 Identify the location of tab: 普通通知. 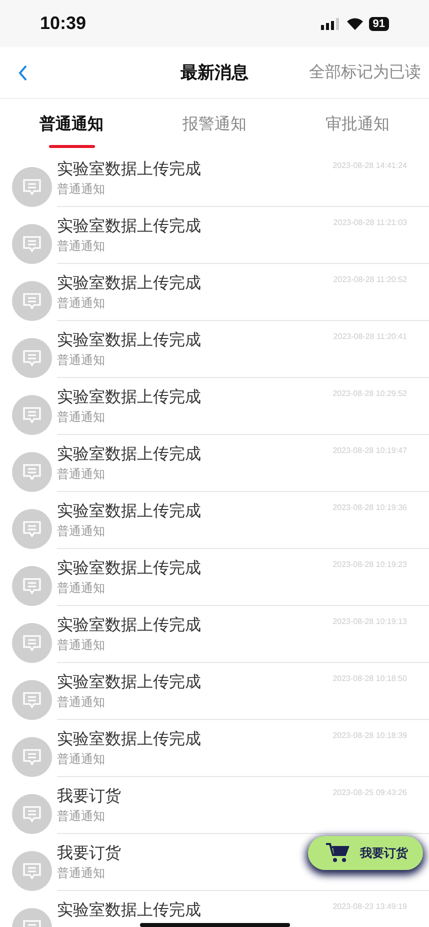
(71, 124).